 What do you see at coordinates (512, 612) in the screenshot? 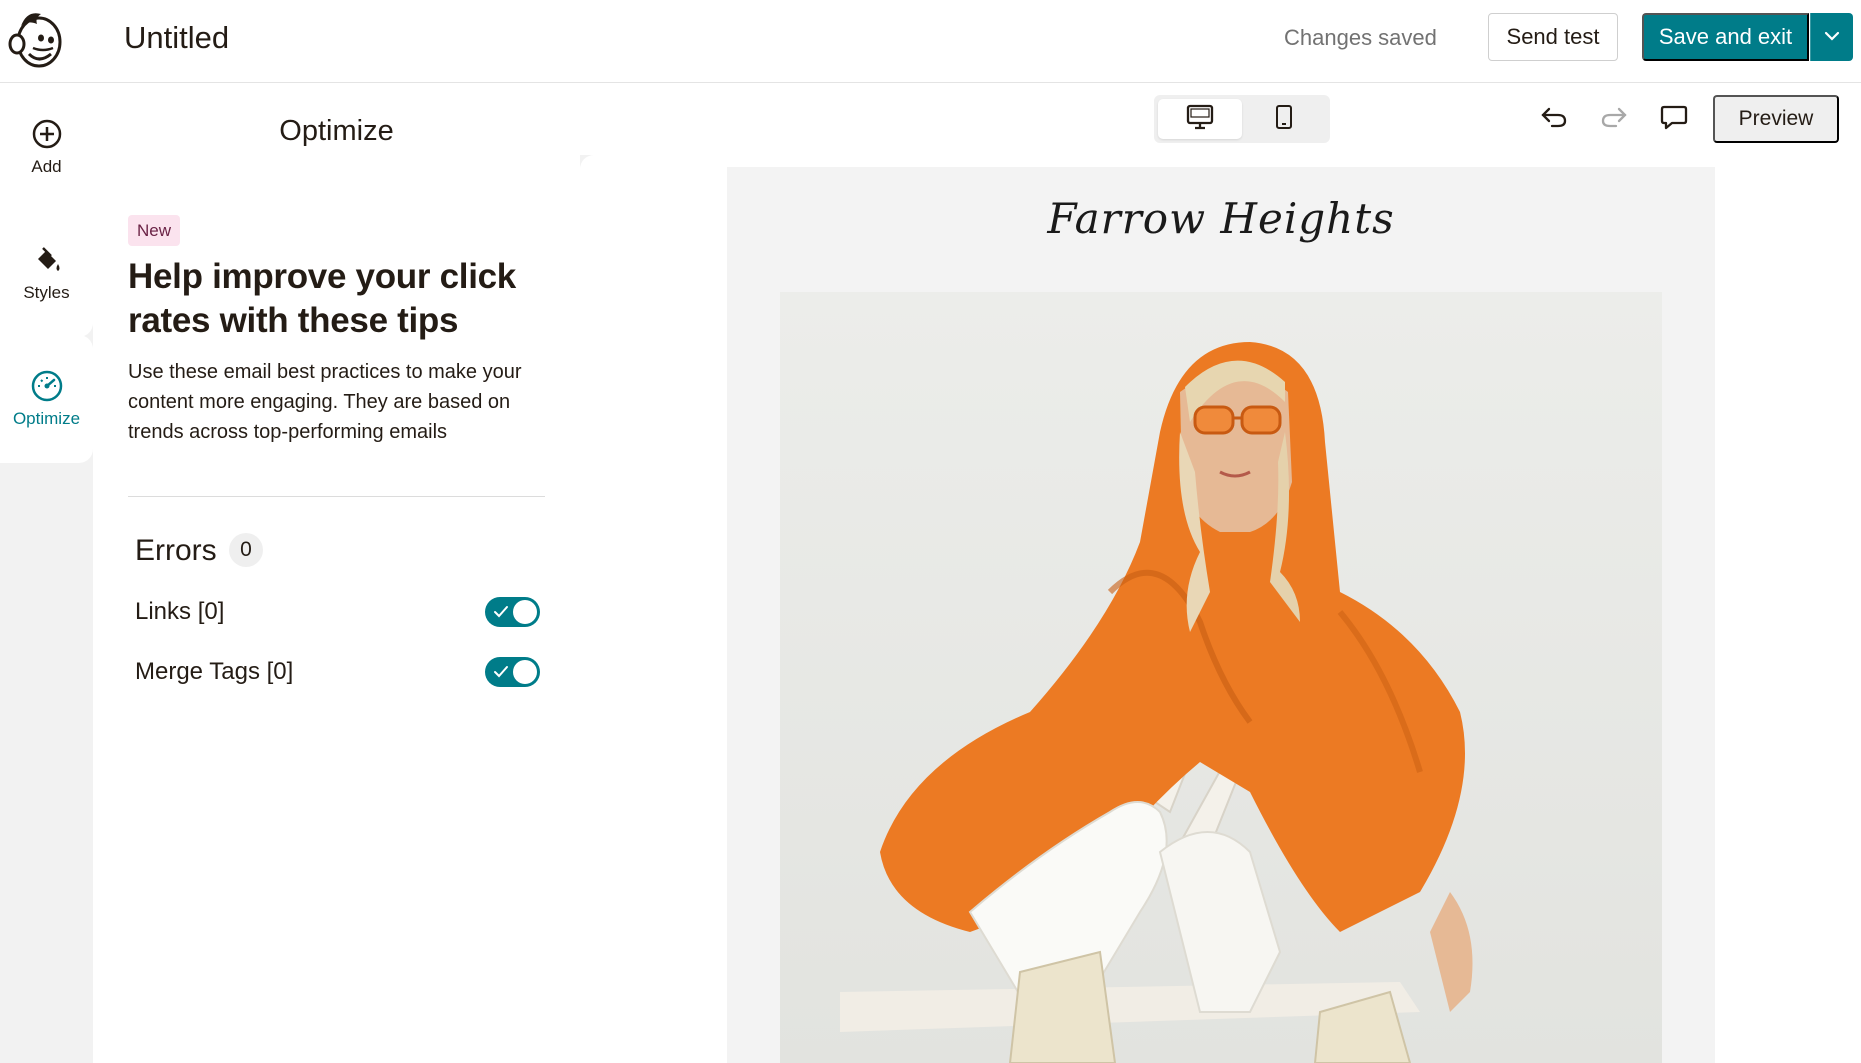
I see `links-toggle` at bounding box center [512, 612].